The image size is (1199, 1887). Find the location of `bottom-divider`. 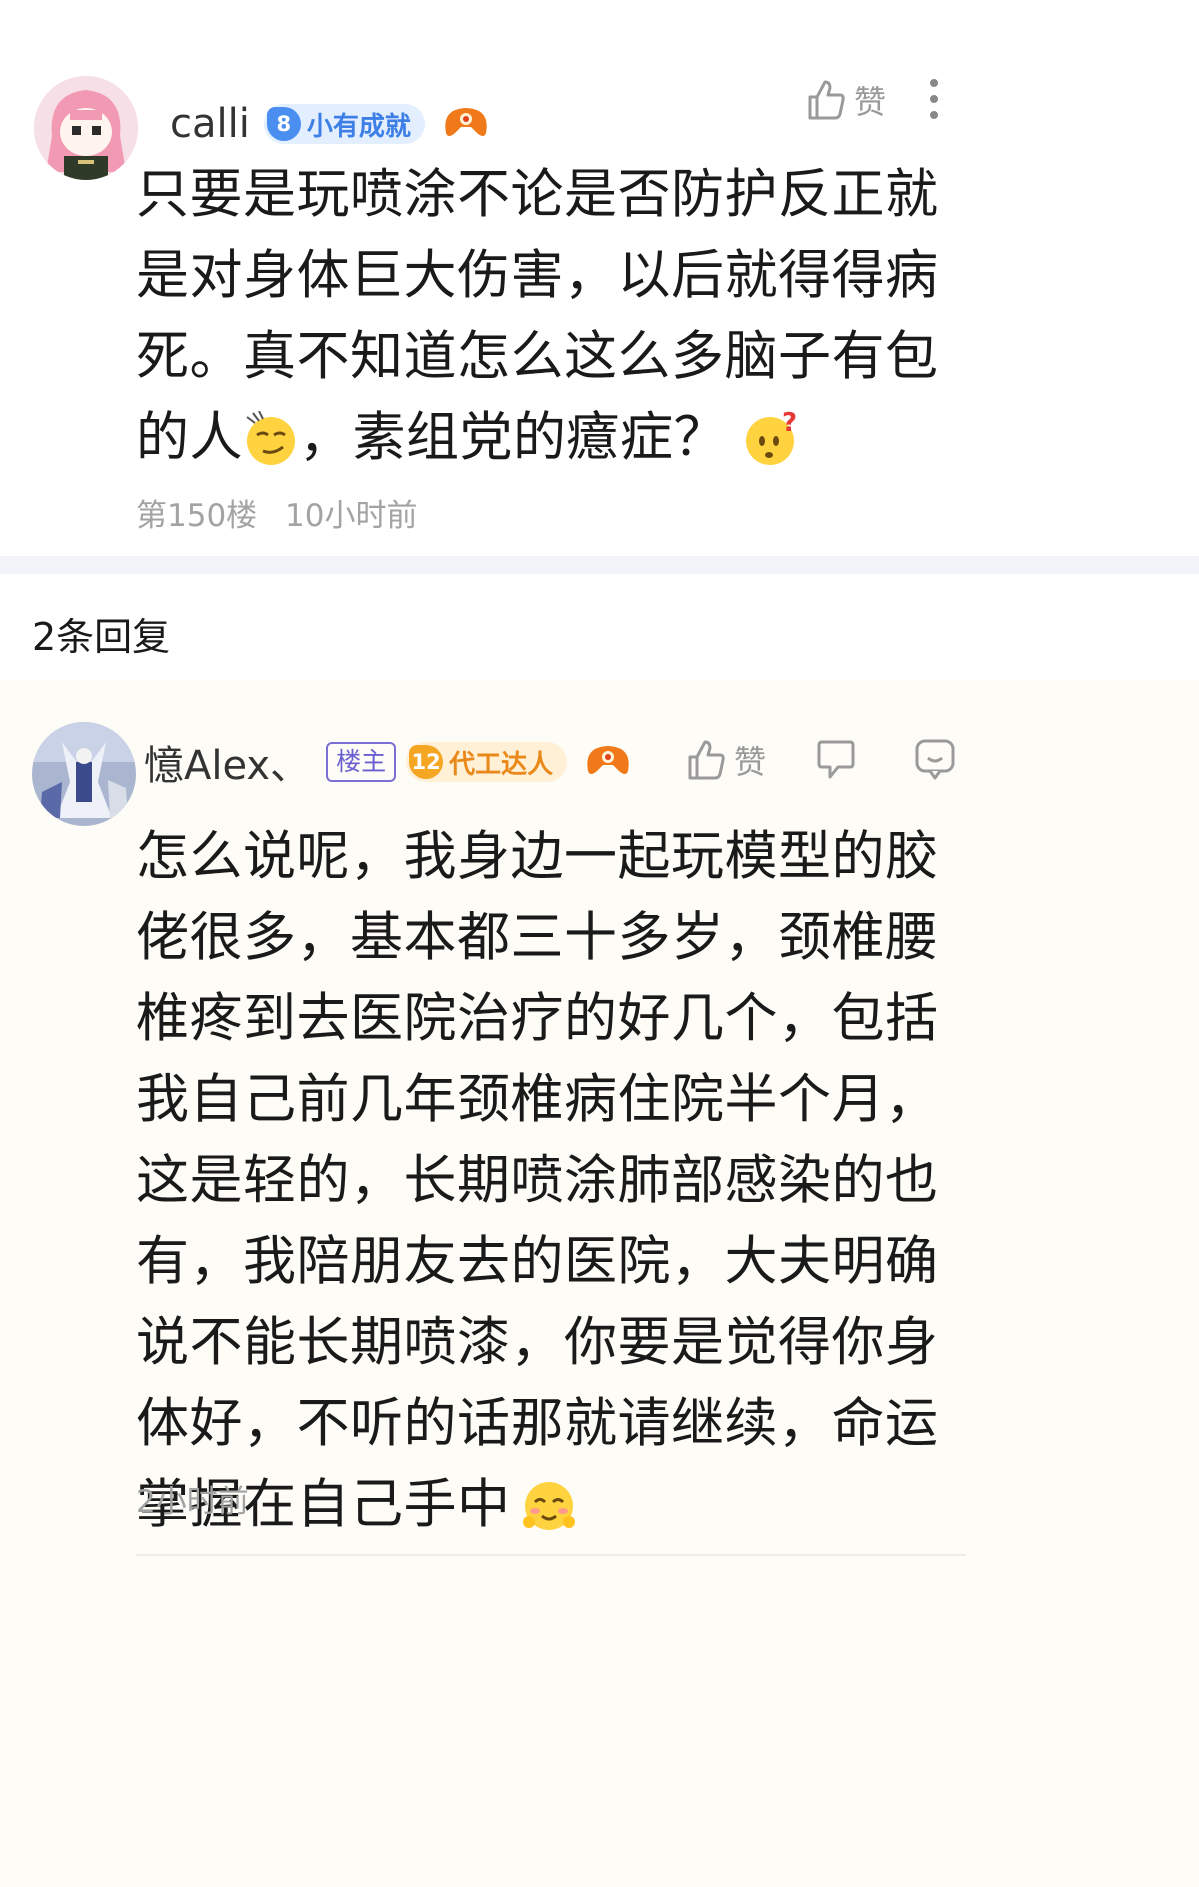

bottom-divider is located at coordinates (551, 1555).